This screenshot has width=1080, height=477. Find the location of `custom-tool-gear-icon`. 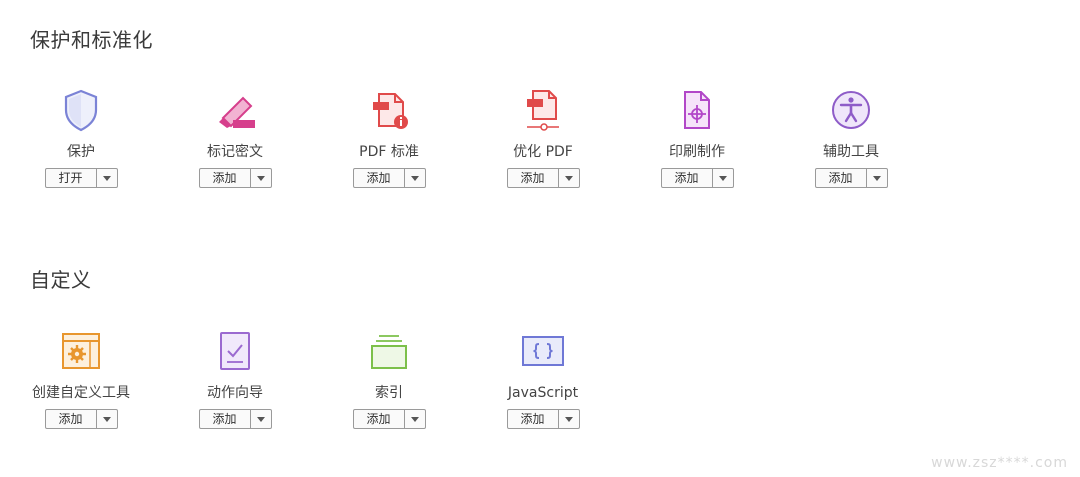

custom-tool-gear-icon is located at coordinates (81, 351).